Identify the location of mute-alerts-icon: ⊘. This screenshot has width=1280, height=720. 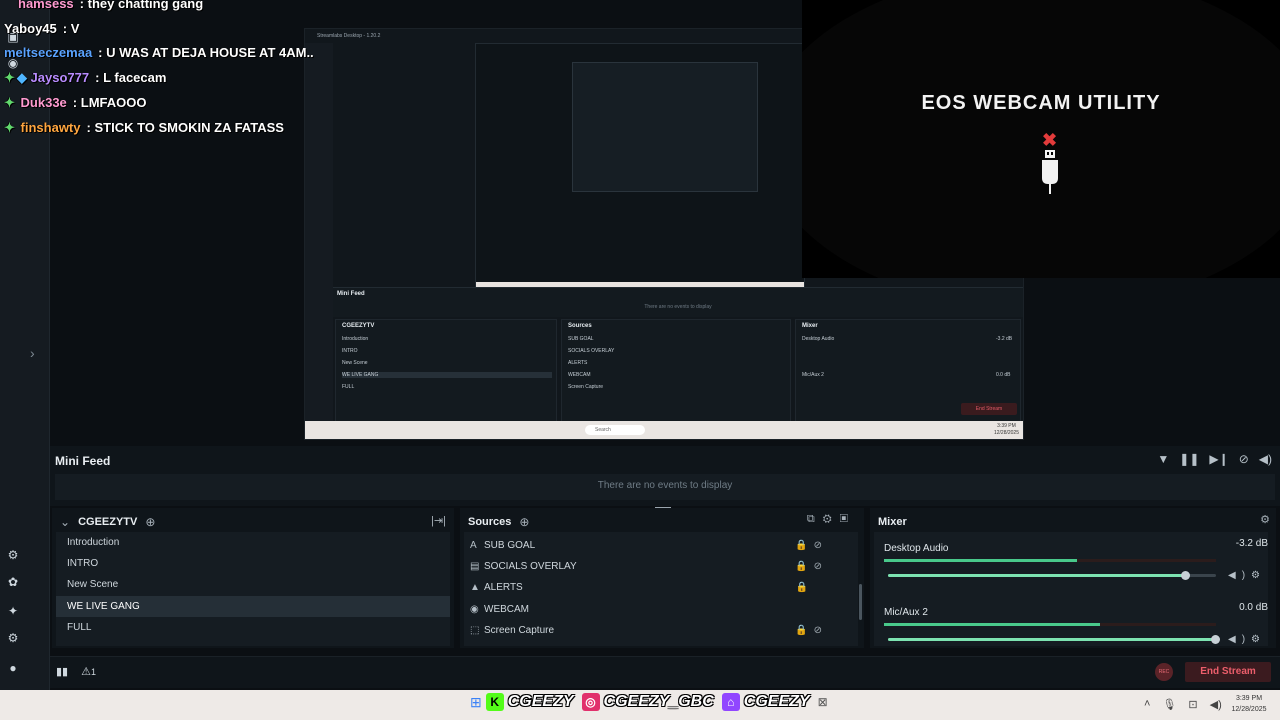
(1244, 459).